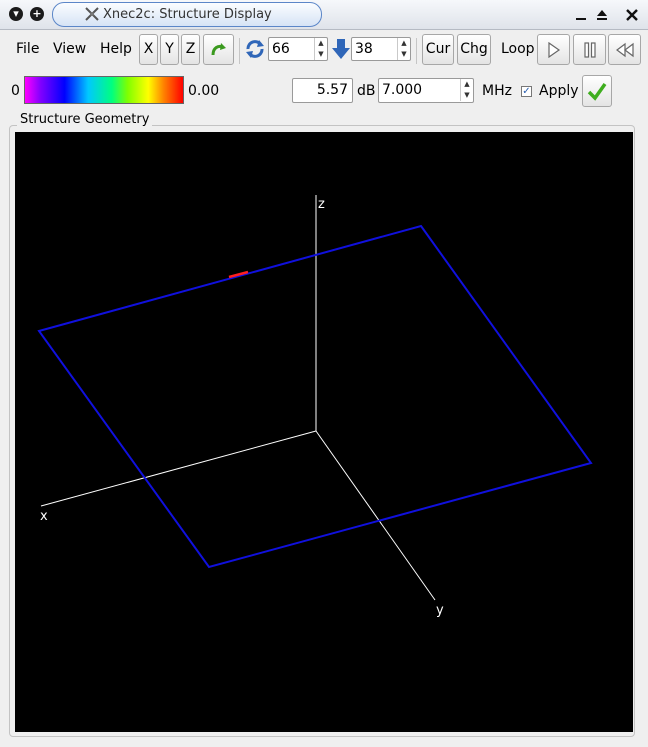 This screenshot has width=648, height=747. I want to click on view-x-label: X, so click(148, 49).